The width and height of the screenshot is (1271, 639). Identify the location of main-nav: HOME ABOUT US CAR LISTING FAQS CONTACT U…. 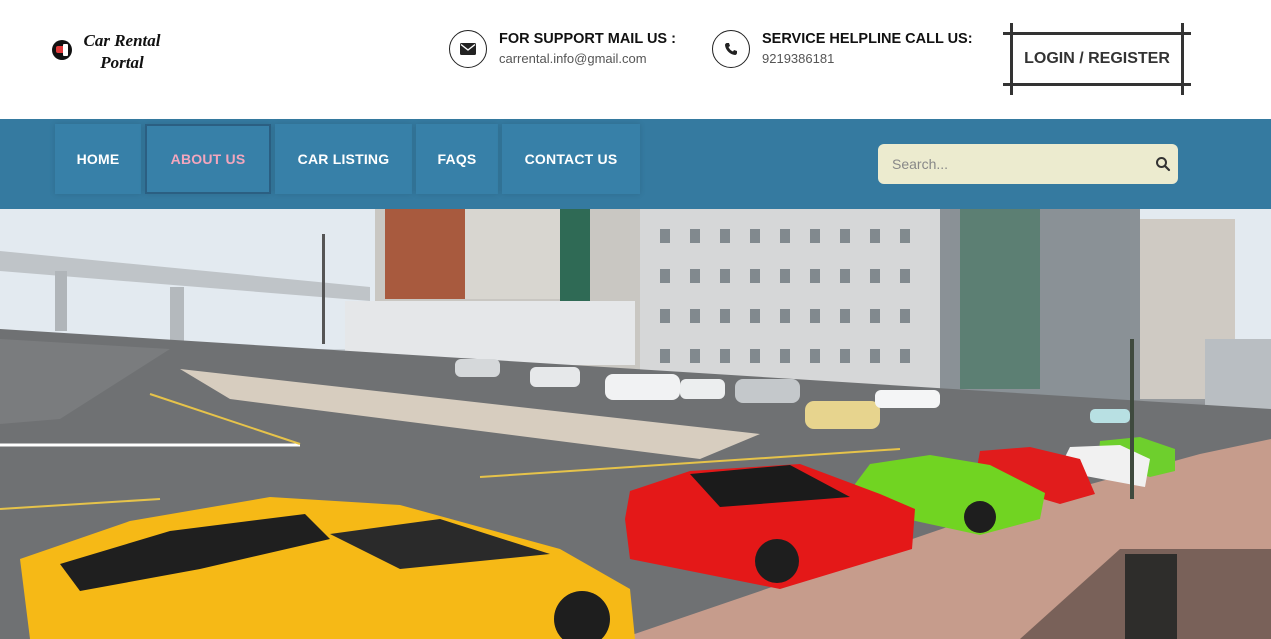
(349, 159).